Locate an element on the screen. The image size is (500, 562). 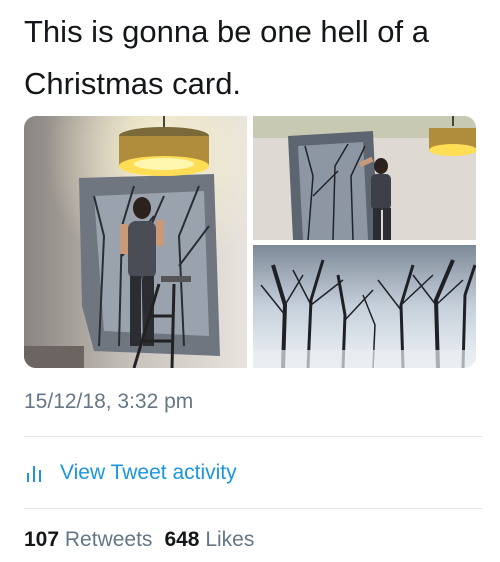
bar-chart-icon is located at coordinates (34, 474).